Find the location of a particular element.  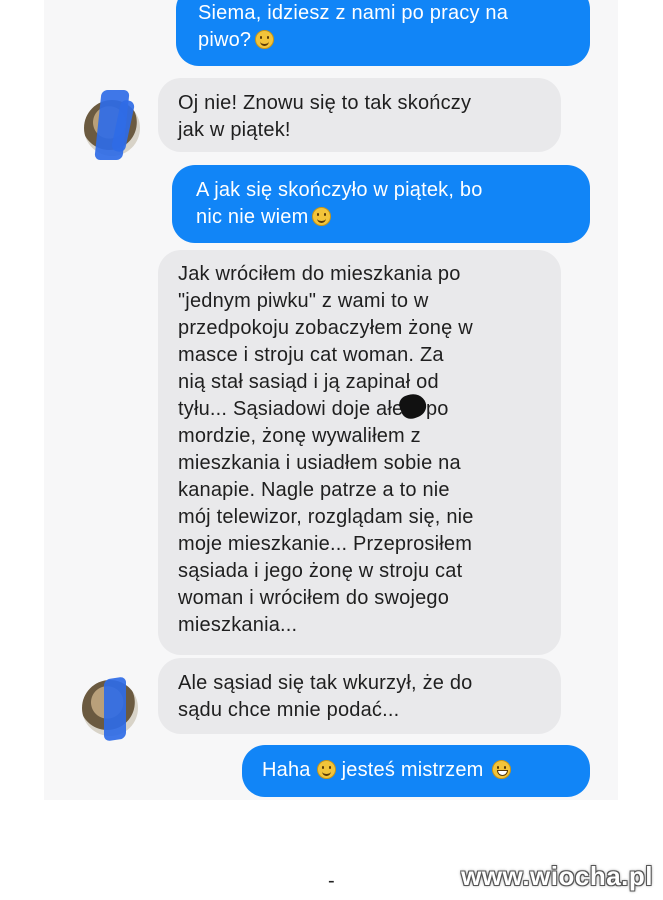

message-line: jesteś mistrzem is located at coordinates (412, 770).